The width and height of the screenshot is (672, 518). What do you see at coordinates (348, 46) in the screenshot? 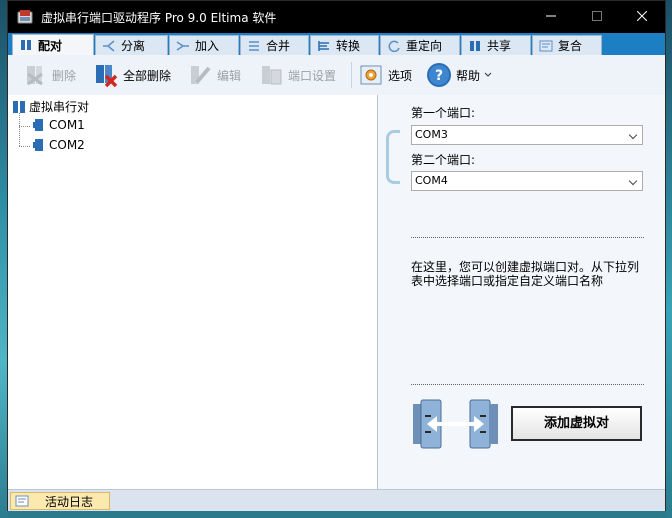
I see `tab-label: 转换` at bounding box center [348, 46].